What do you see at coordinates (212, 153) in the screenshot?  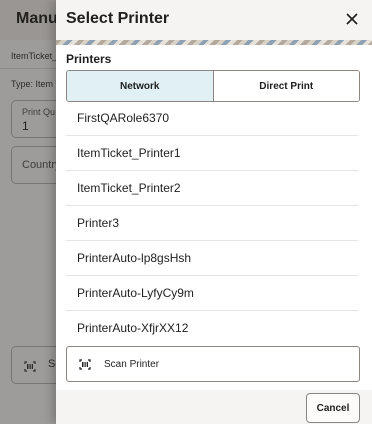 I see `printer-list-item: ItemTicket_Printer1` at bounding box center [212, 153].